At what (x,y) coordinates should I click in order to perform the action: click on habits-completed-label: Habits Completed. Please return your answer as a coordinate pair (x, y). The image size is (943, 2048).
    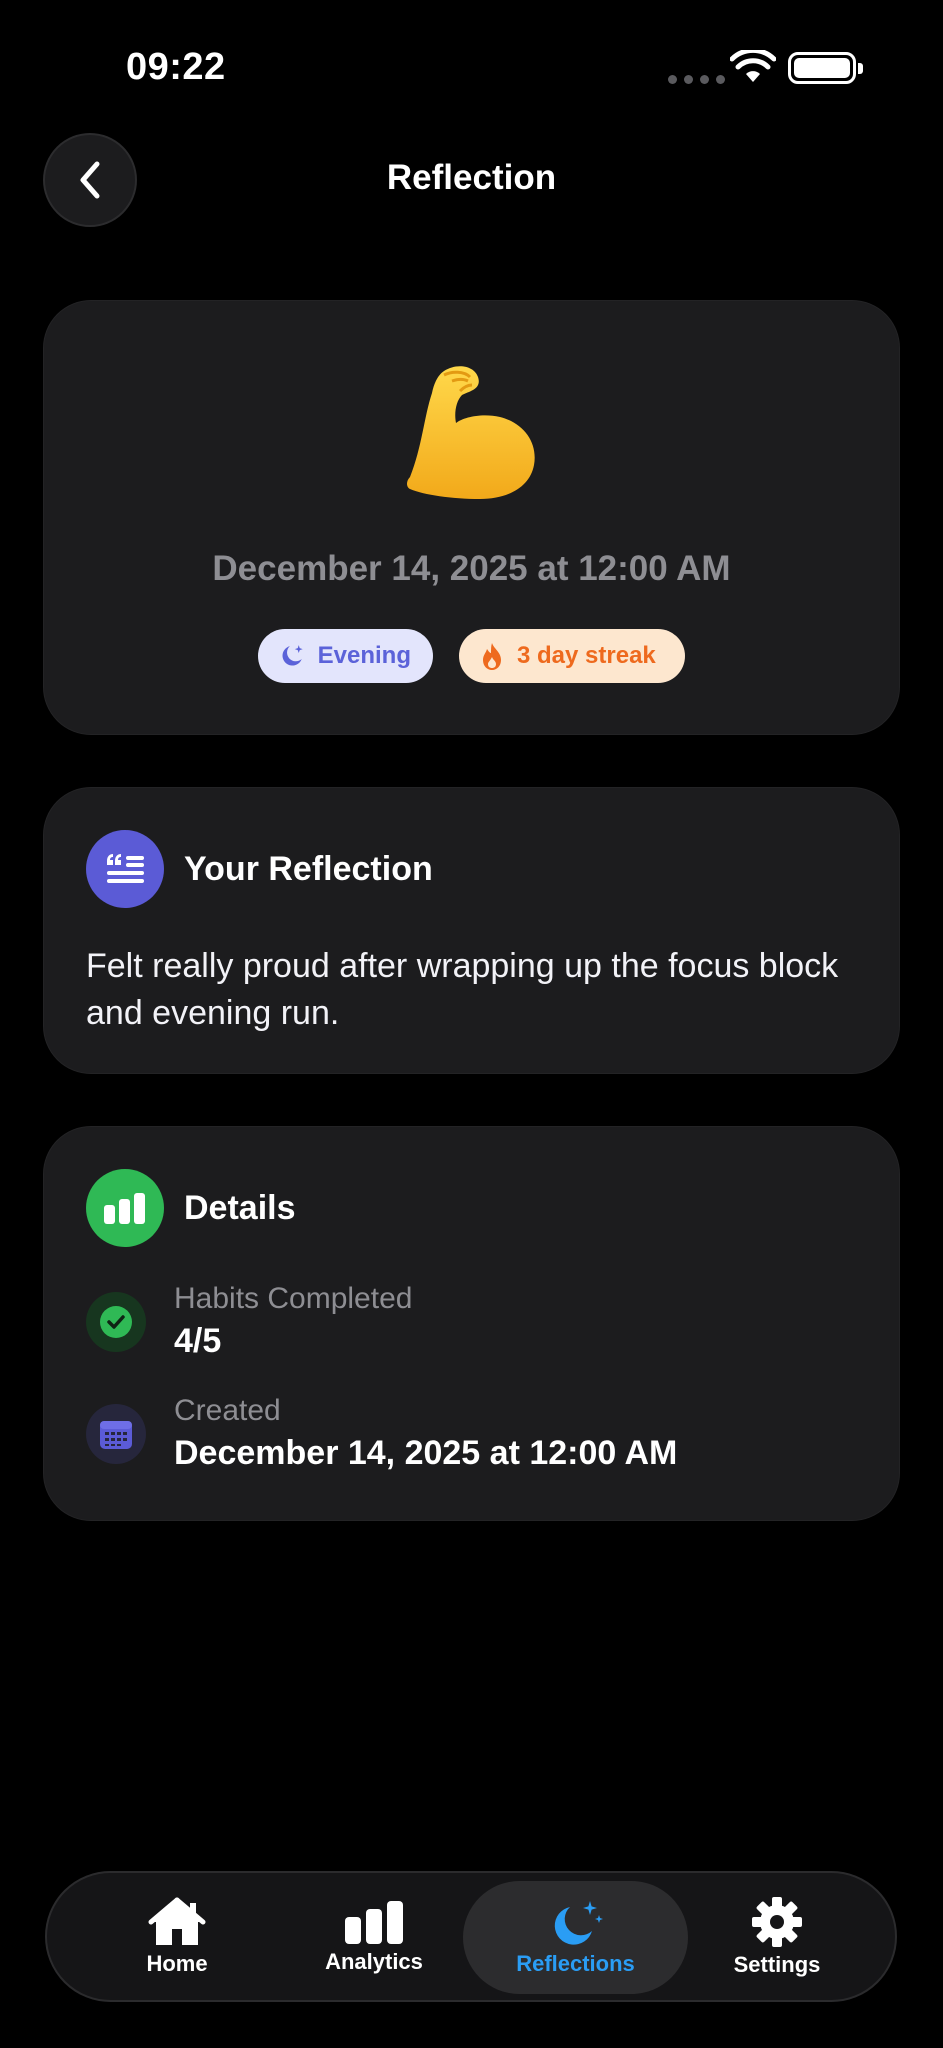
    Looking at the image, I should click on (293, 1298).